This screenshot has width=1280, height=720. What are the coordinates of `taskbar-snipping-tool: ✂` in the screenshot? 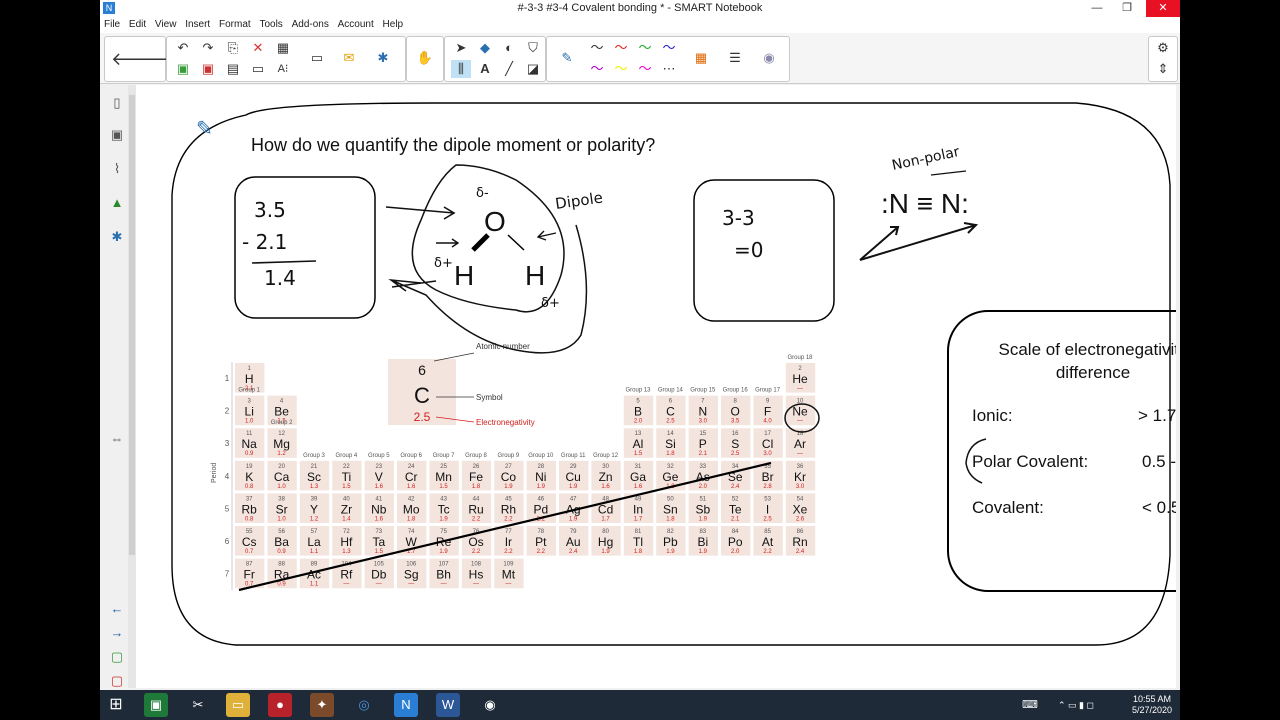 It's located at (198, 705).